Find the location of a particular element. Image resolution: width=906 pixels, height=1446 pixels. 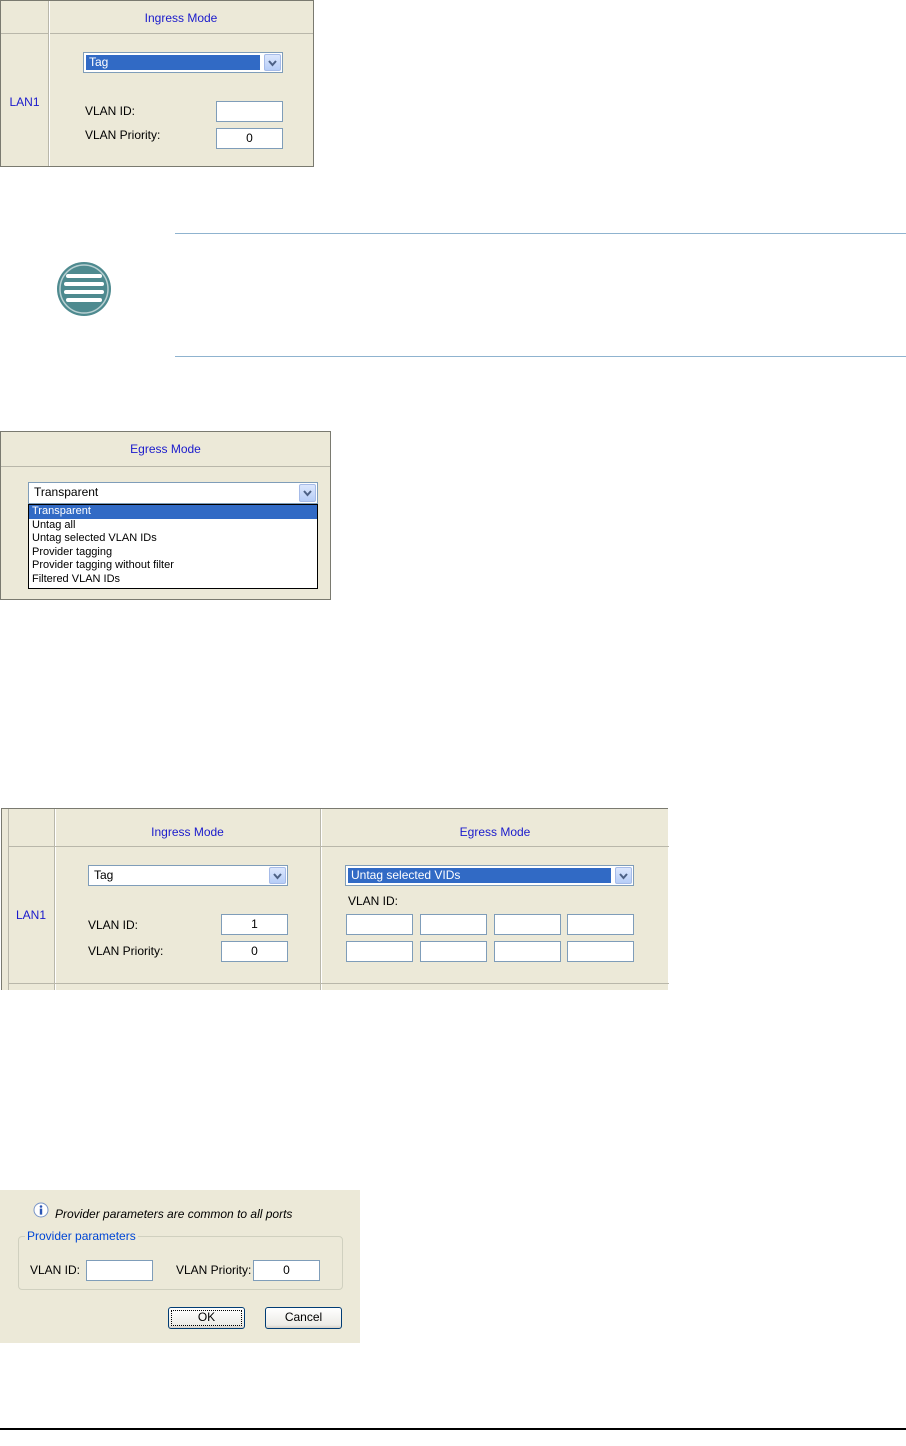

cancel-button: Cancel is located at coordinates (303, 1318).